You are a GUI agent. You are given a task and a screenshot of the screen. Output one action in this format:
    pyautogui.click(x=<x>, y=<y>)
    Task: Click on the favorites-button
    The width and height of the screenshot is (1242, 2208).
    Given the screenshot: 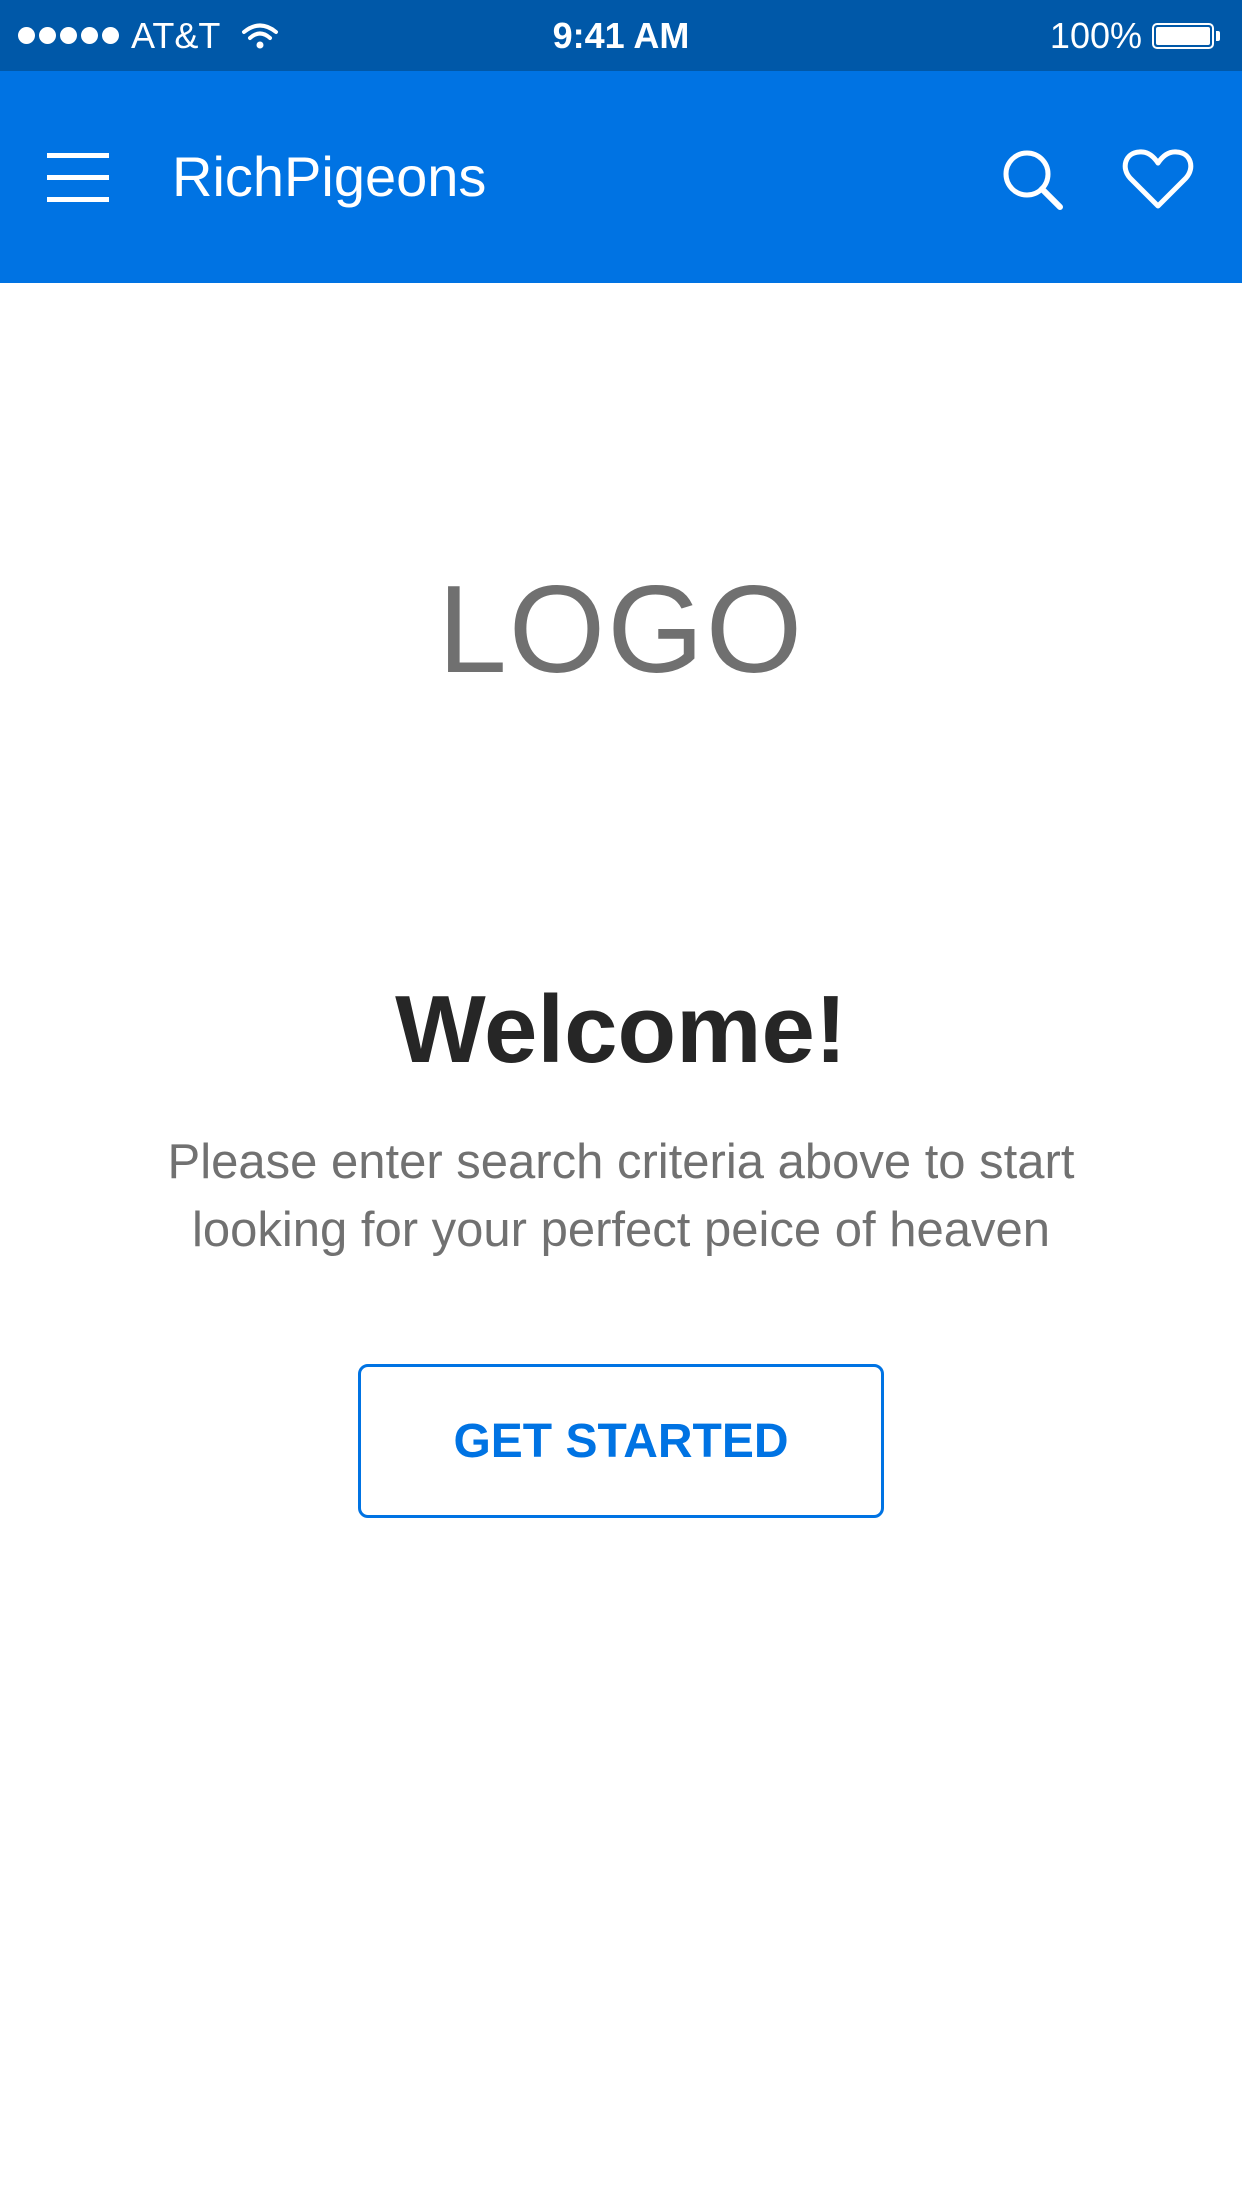 What is the action you would take?
    pyautogui.click(x=1158, y=179)
    